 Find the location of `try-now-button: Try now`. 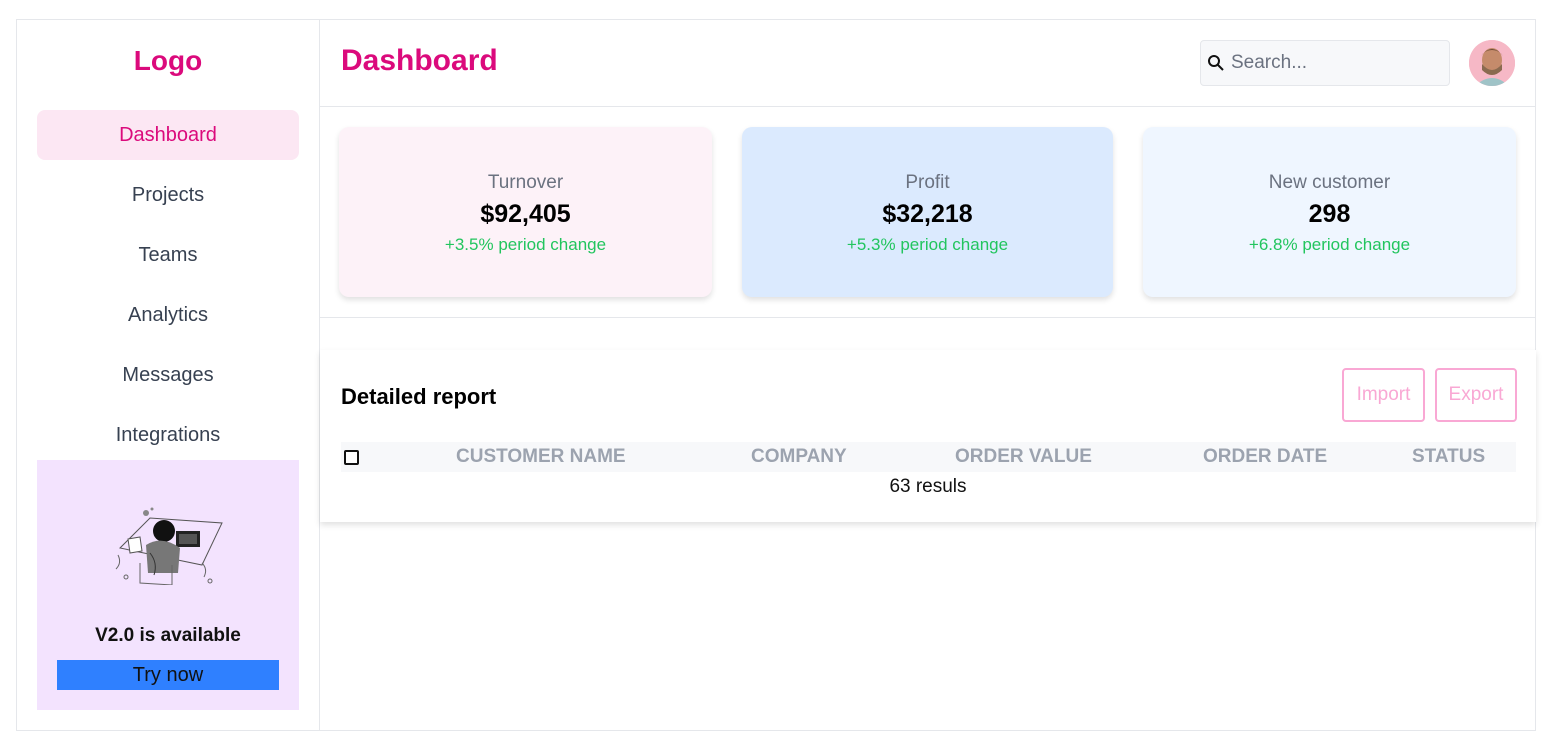

try-now-button: Try now is located at coordinates (168, 675).